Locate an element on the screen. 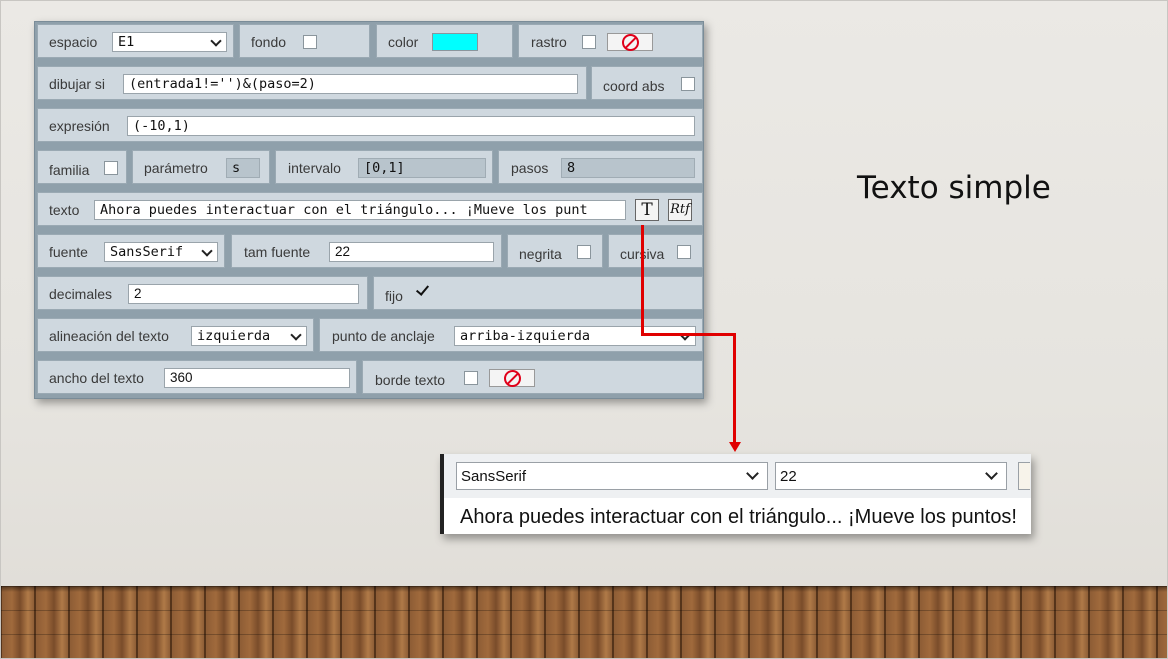 The image size is (1168, 659). zoom-next-control-stub is located at coordinates (1024, 476).